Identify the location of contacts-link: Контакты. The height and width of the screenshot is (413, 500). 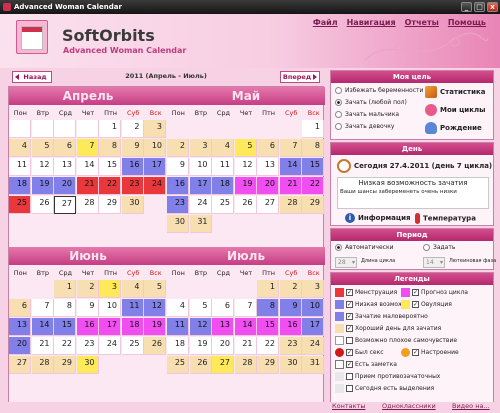
(348, 406).